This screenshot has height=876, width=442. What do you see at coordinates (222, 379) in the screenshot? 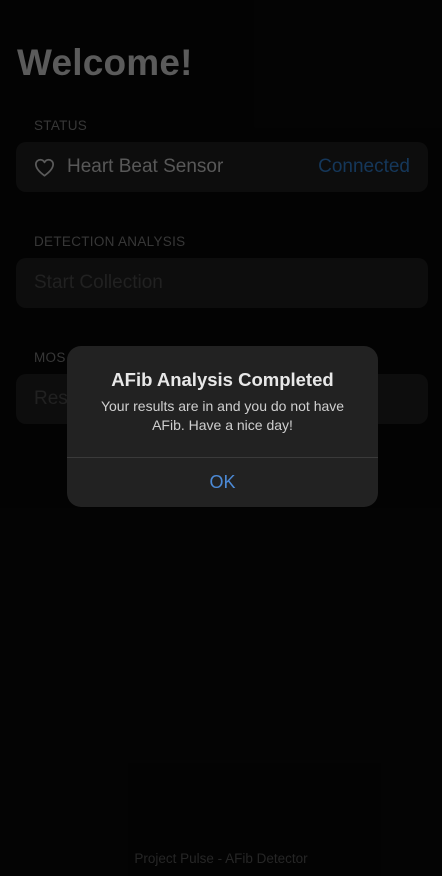
I see `alert-title: AFib Analysis Completed` at bounding box center [222, 379].